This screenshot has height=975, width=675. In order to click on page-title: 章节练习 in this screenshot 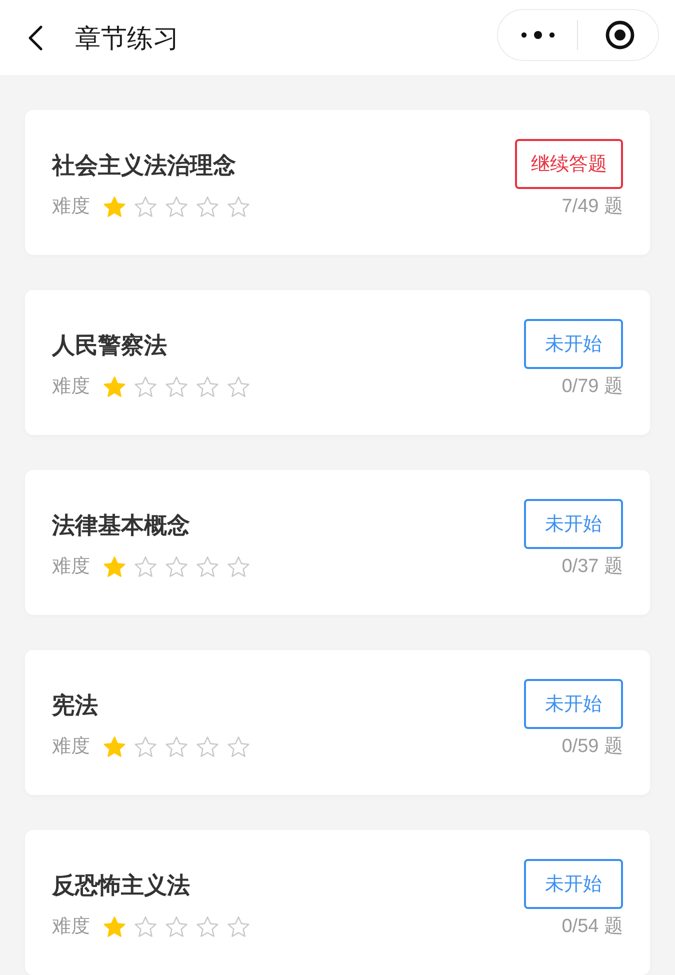, I will do `click(127, 38)`.